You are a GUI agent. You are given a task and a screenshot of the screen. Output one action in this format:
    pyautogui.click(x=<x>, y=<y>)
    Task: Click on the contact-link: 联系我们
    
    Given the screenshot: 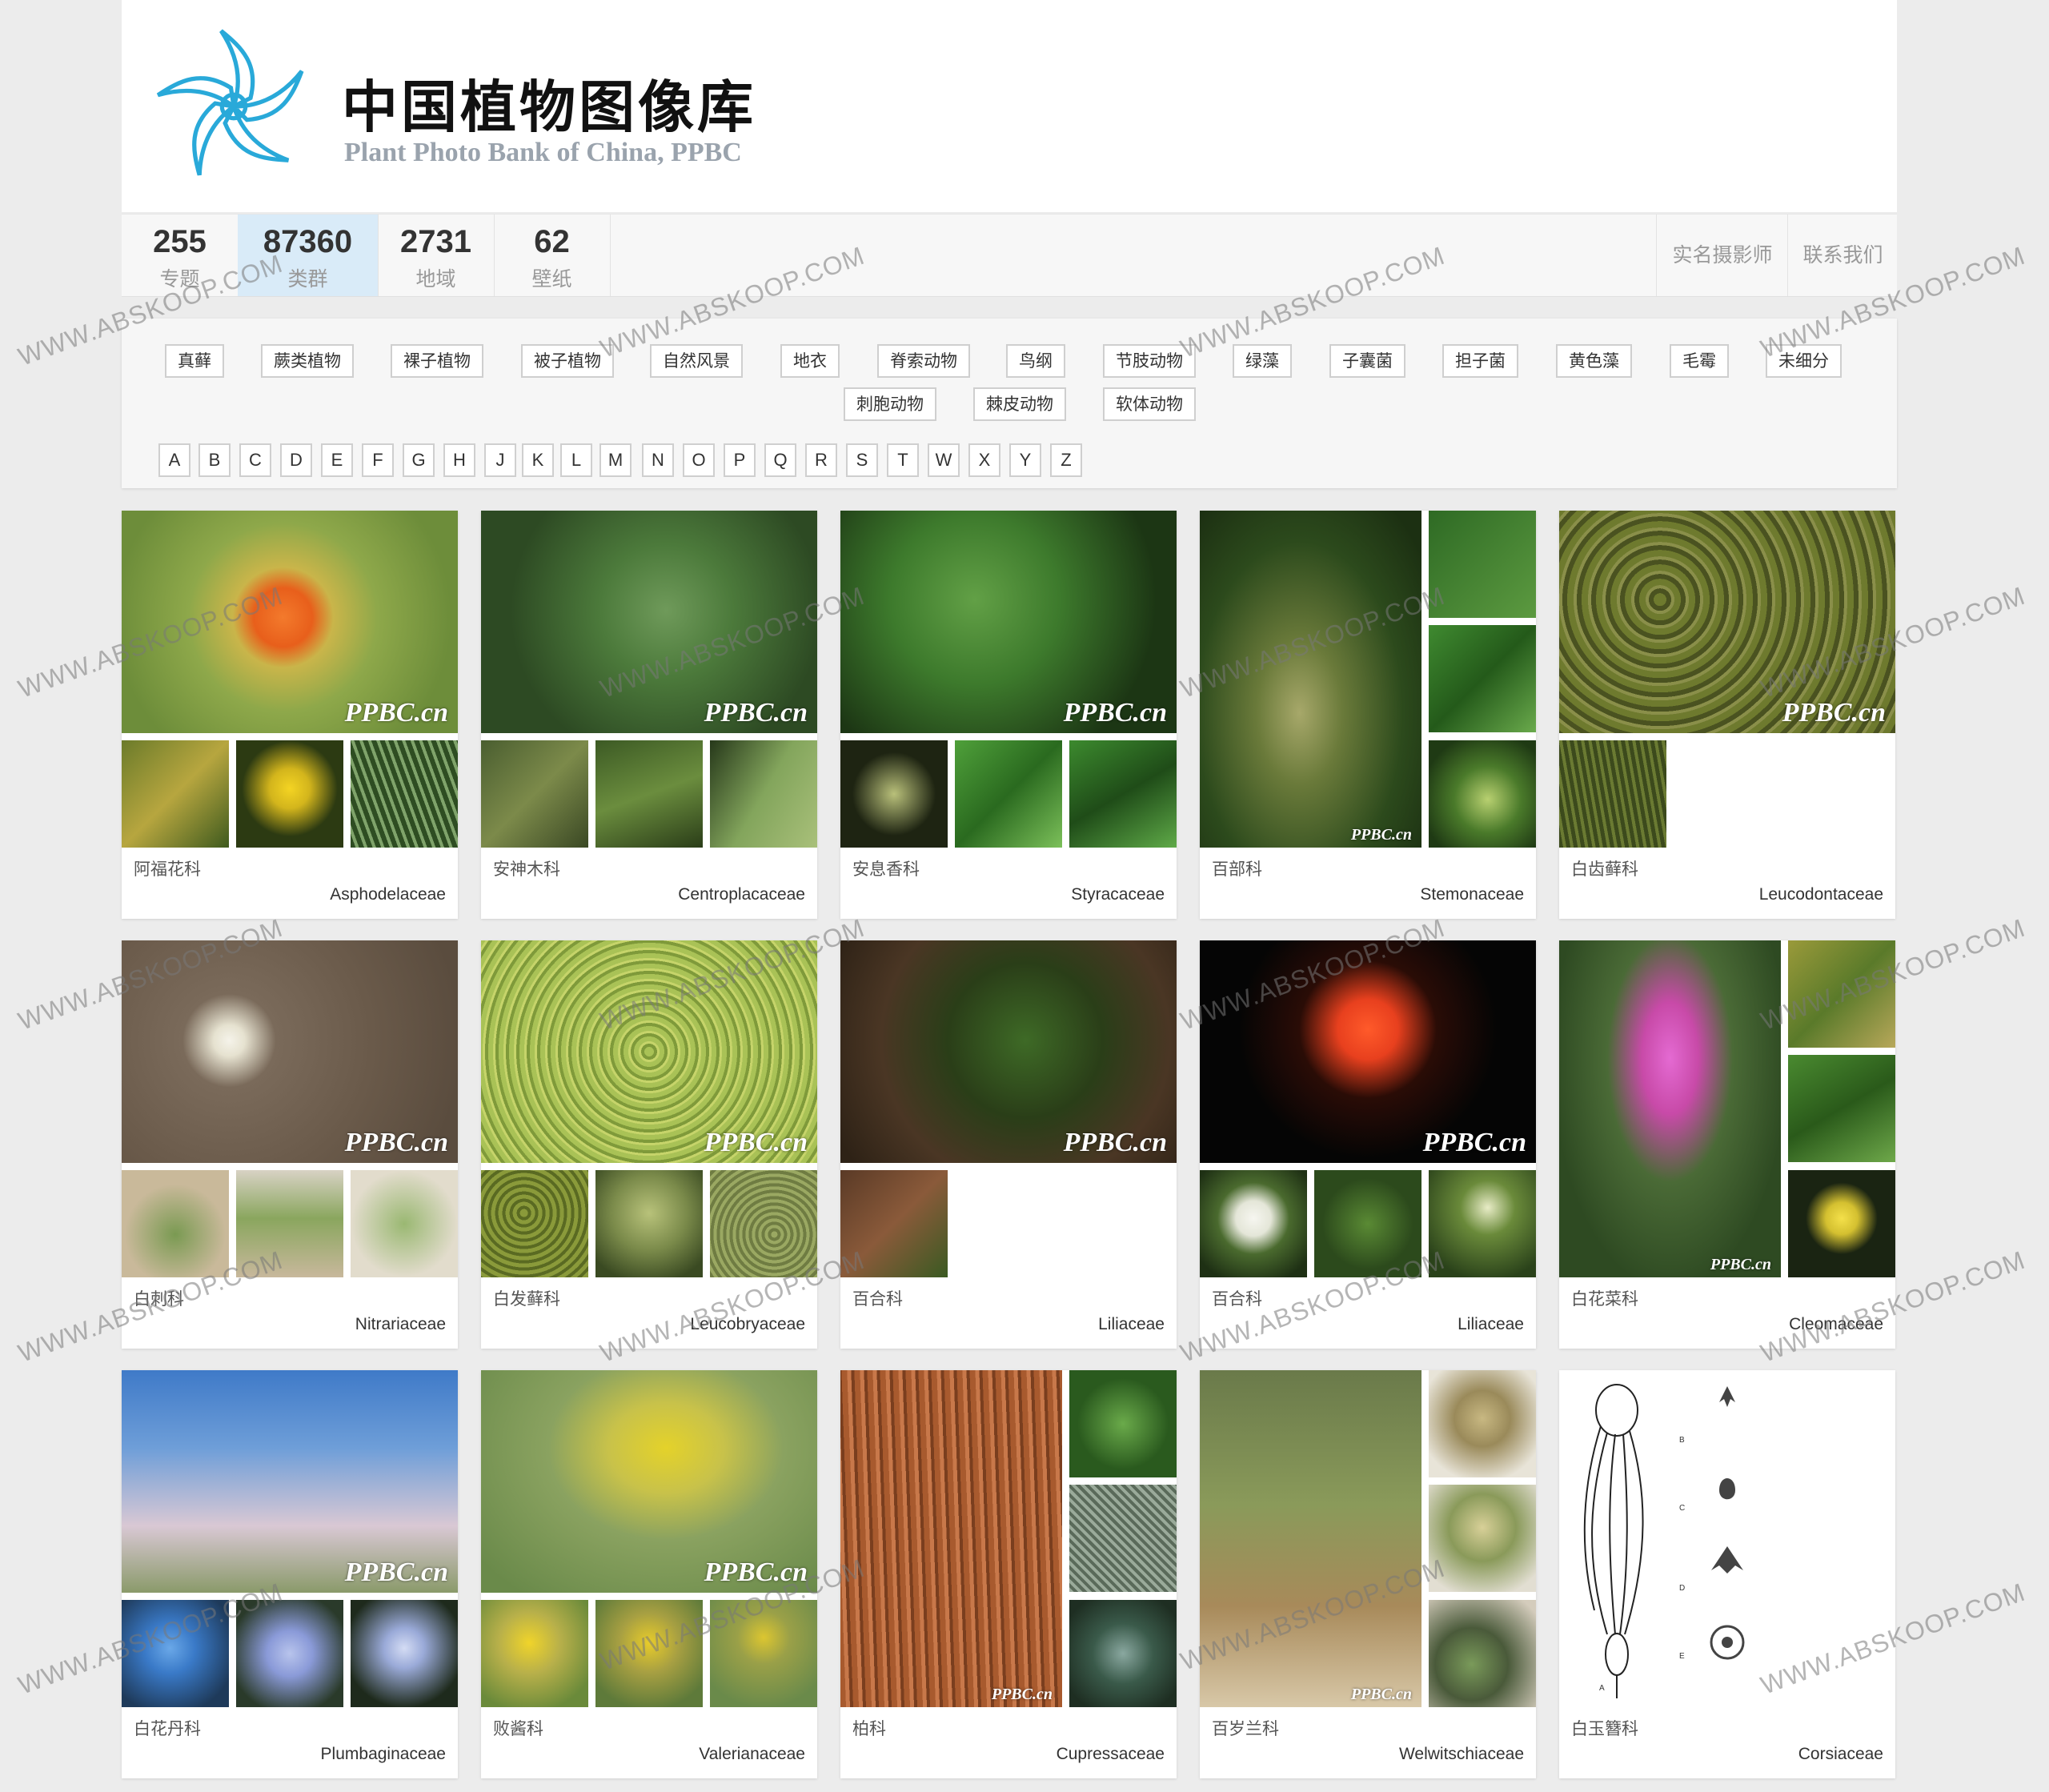 What is the action you would take?
    pyautogui.click(x=1843, y=255)
    